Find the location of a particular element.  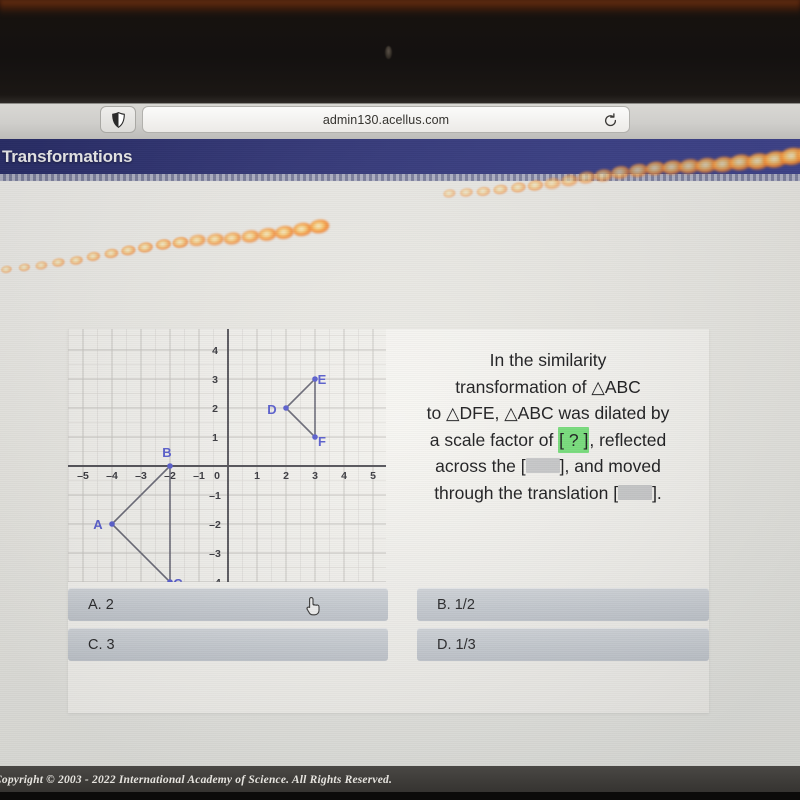

answer-option-c: C. 3 is located at coordinates (228, 644).